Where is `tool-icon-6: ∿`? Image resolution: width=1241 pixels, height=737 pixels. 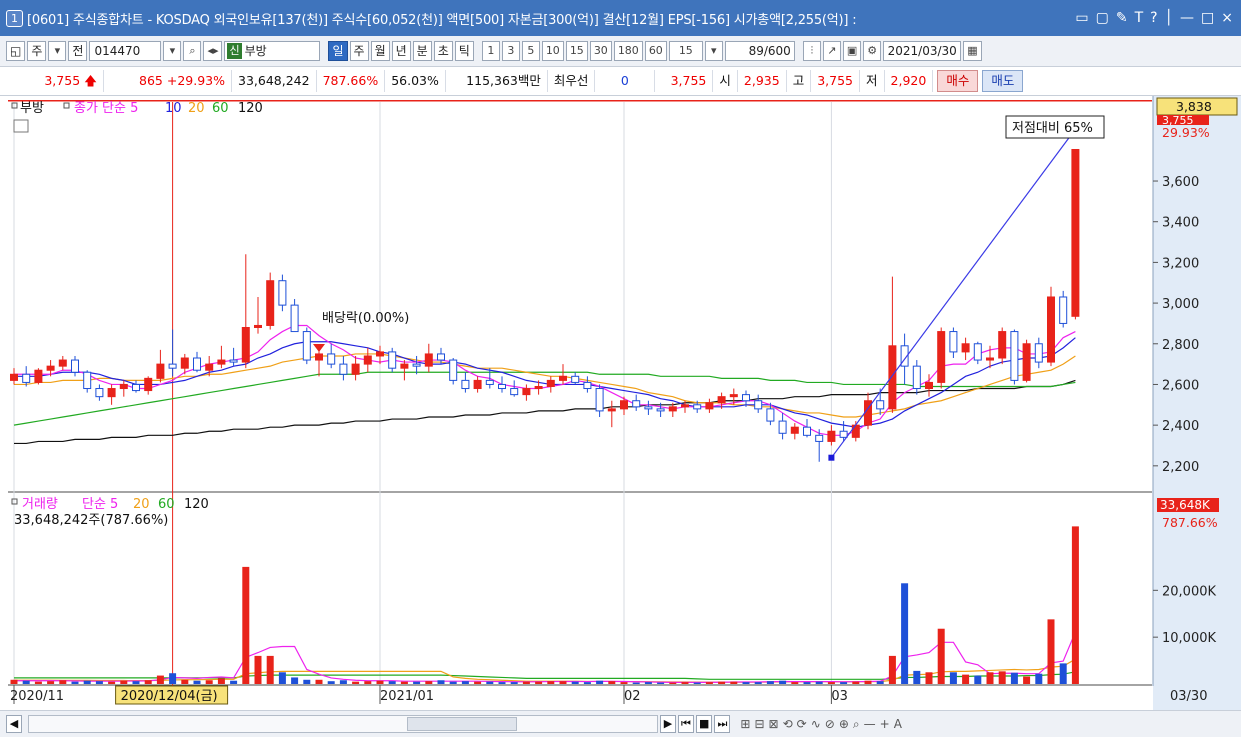 tool-icon-6: ∿ is located at coordinates (816, 724).